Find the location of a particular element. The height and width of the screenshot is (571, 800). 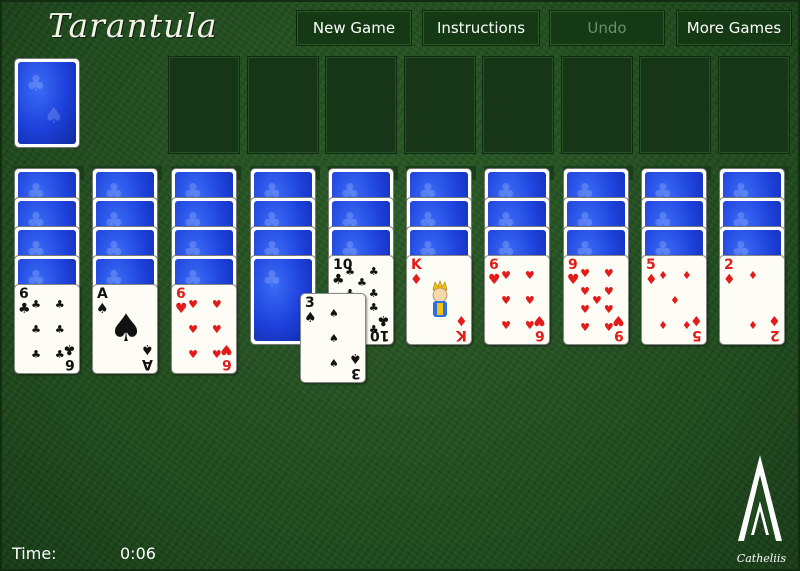

time-label: Time: is located at coordinates (34, 553).